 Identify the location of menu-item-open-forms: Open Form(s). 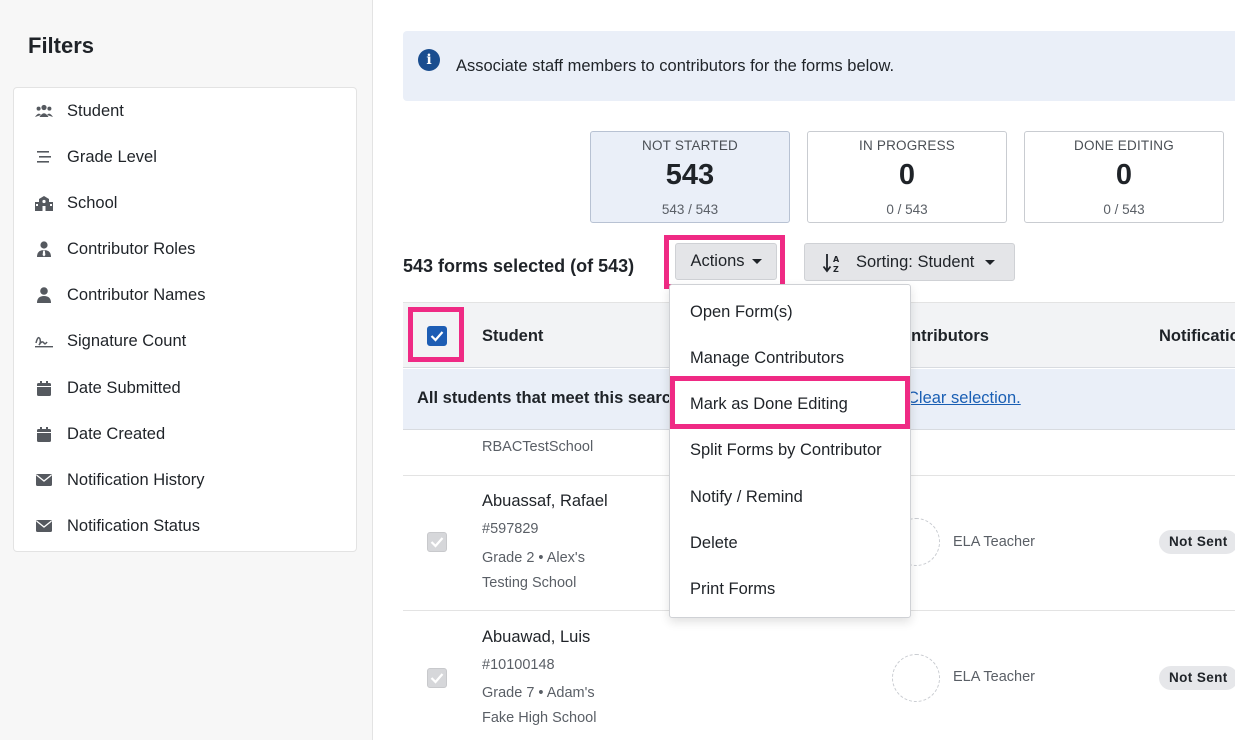
(790, 312).